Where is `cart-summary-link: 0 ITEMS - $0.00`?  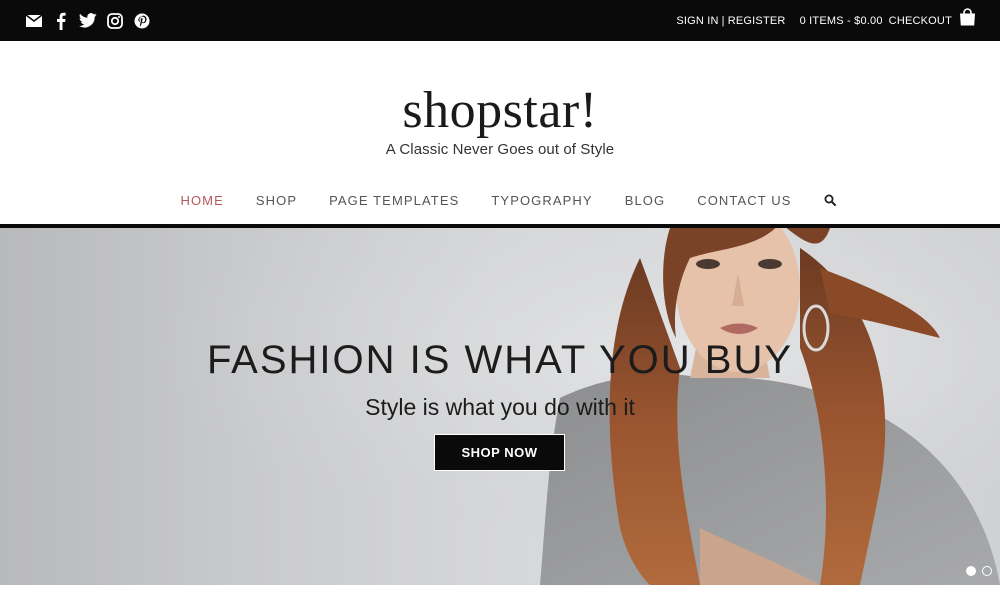 cart-summary-link: 0 ITEMS - $0.00 is located at coordinates (841, 21).